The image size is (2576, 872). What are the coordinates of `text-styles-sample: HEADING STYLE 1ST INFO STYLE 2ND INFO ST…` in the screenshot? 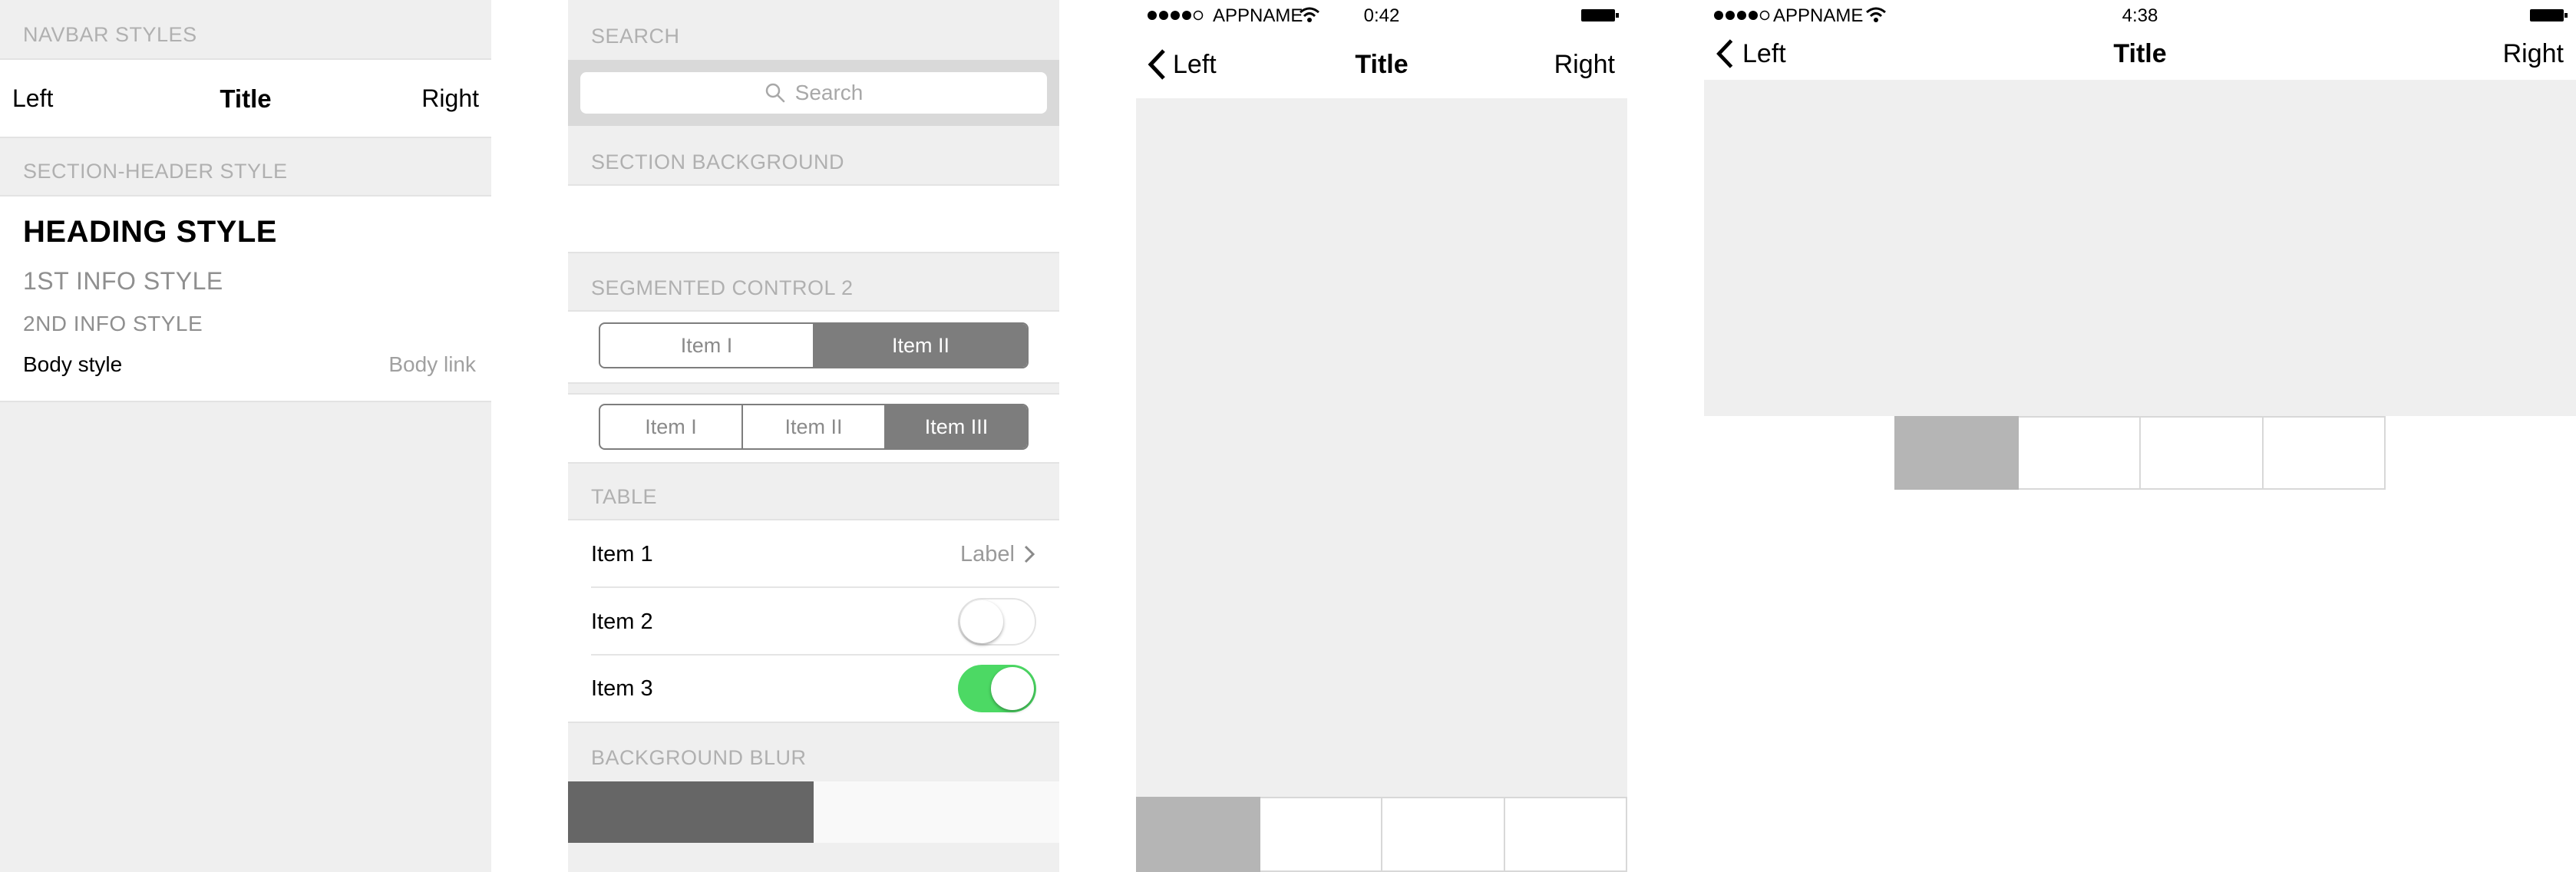 It's located at (245, 298).